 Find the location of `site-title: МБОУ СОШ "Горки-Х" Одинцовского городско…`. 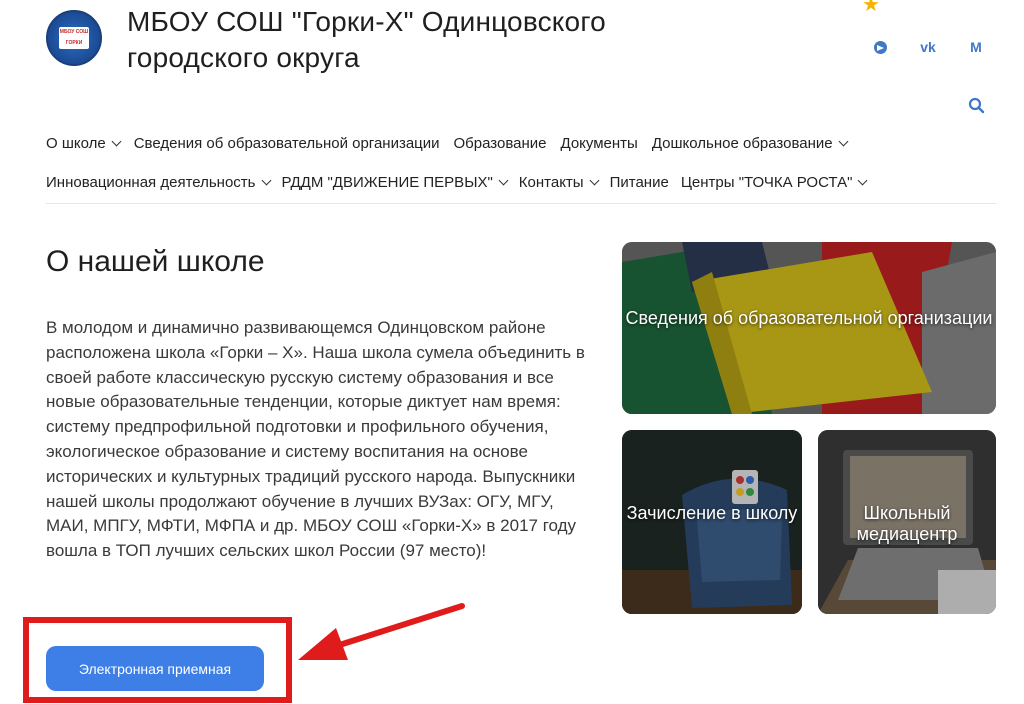

site-title: МБОУ СОШ "Горки-Х" Одинцовского городско… is located at coordinates (437, 40).